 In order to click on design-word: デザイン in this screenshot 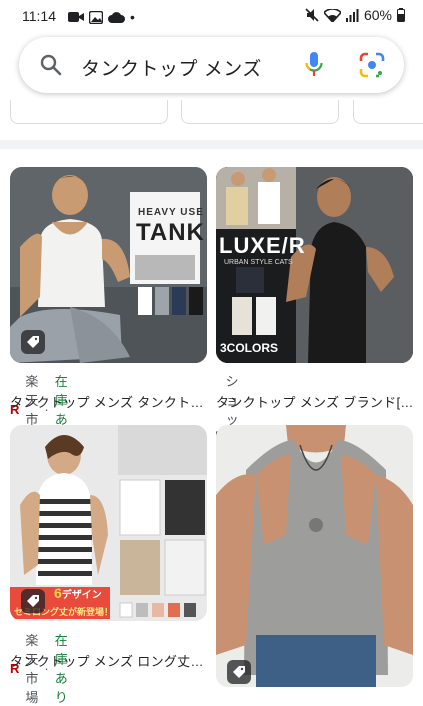, I will do `click(81, 595)`.